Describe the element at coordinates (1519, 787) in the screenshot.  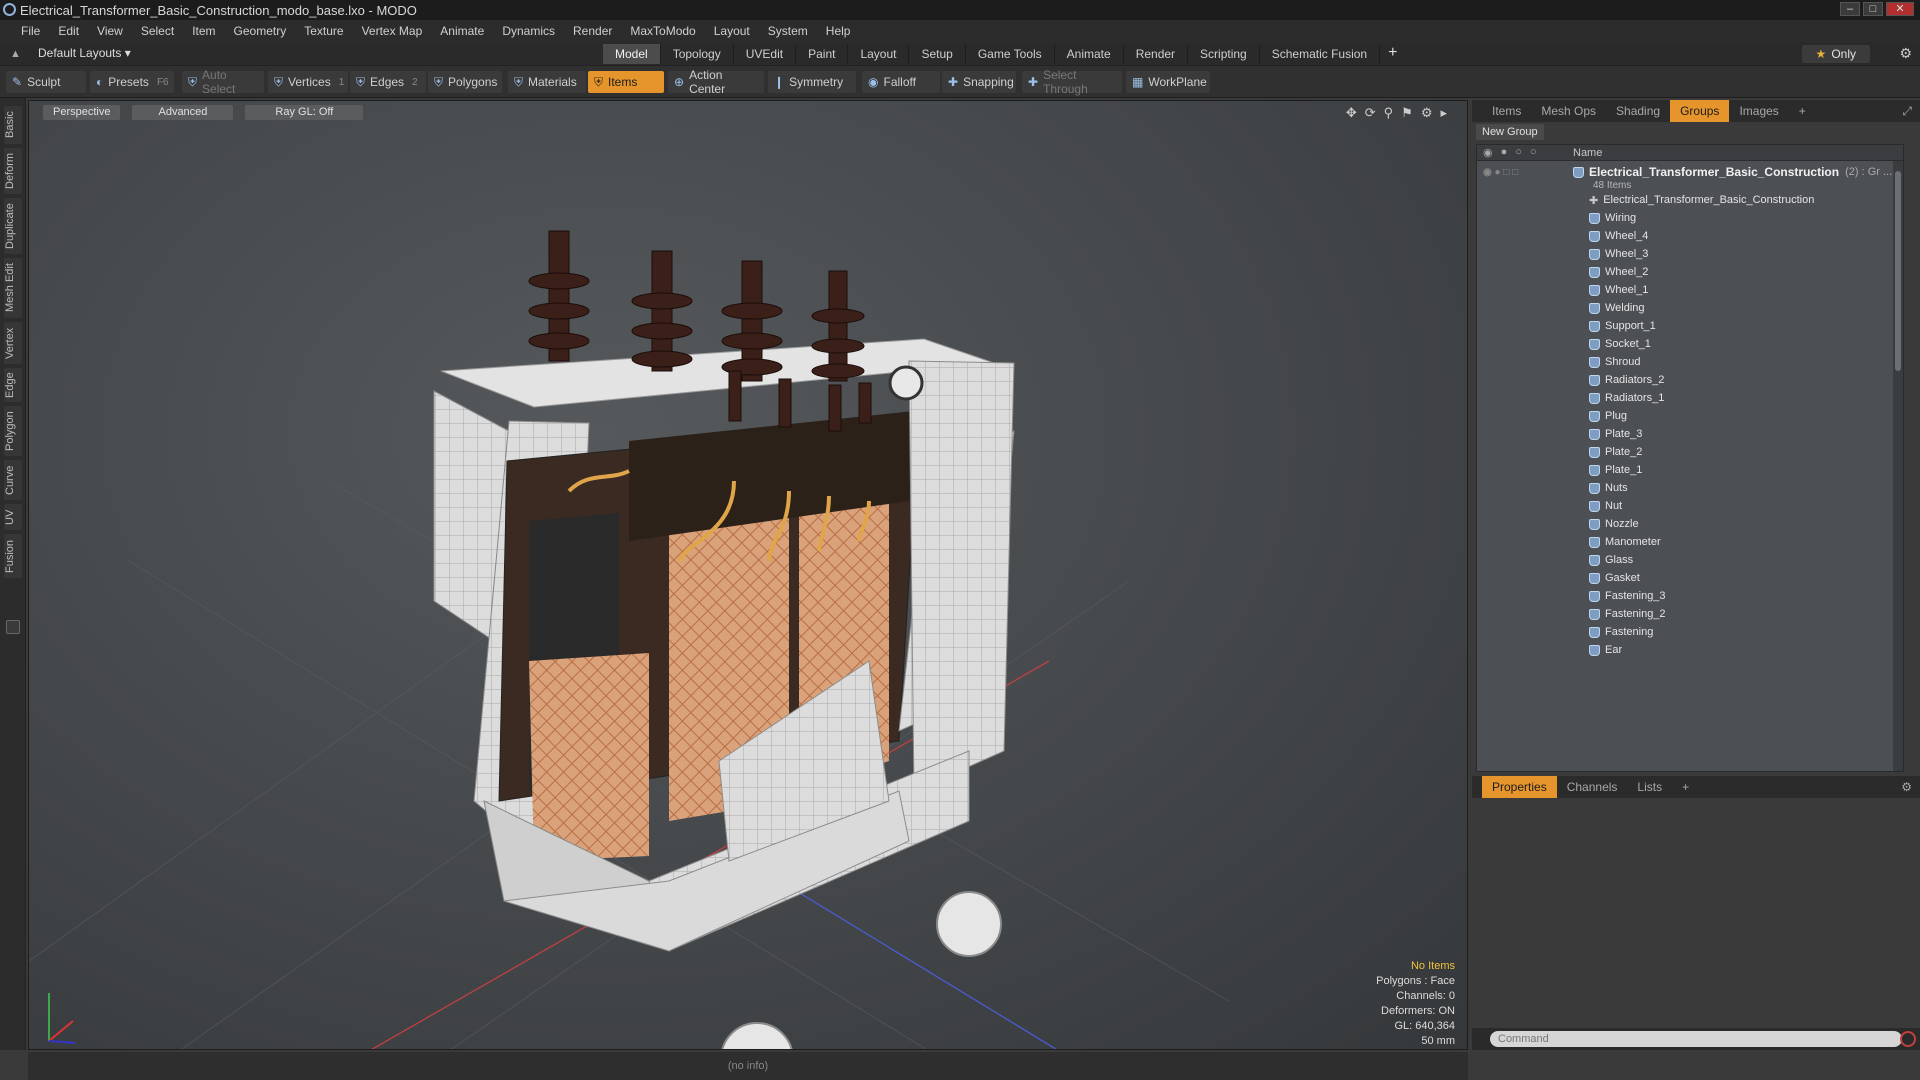
I see `tab-properties: Properties` at that location.